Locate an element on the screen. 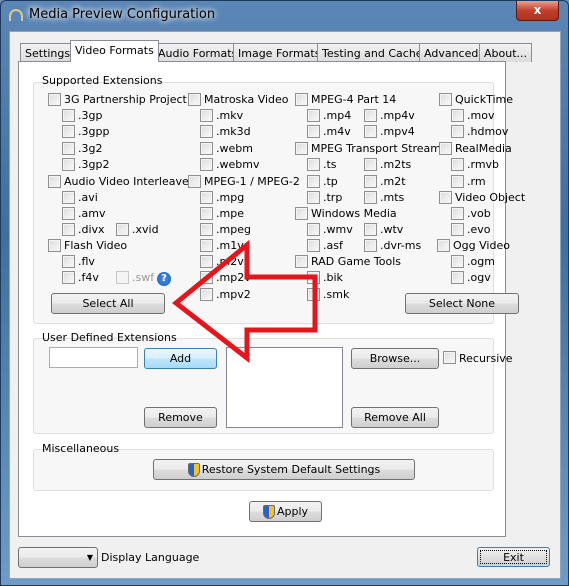  checkbox-mp4v is located at coordinates (370, 115).